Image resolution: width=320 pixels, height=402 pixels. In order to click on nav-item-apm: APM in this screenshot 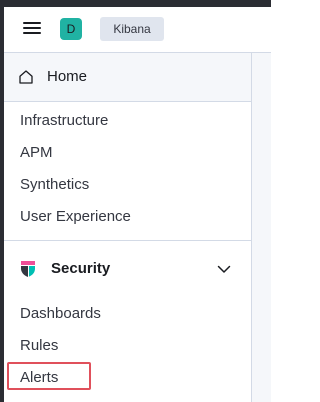, I will do `click(36, 152)`.